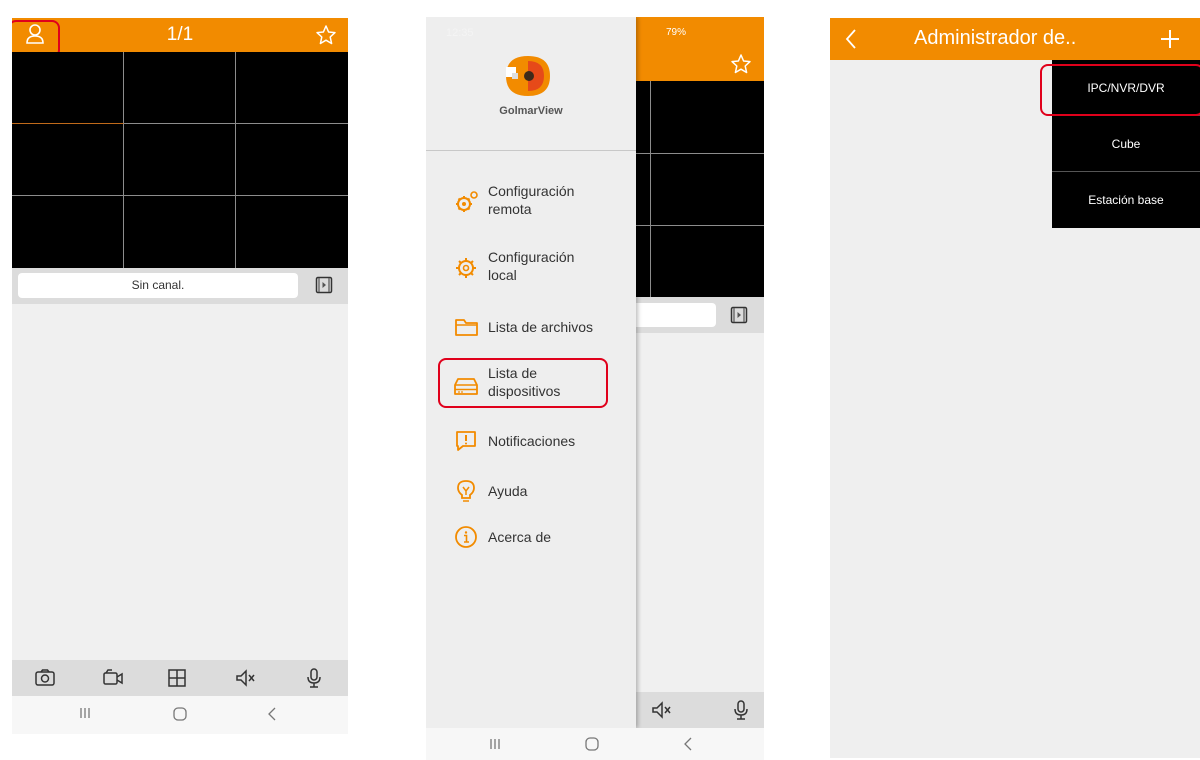  I want to click on help-bulb-icon, so click(466, 491).